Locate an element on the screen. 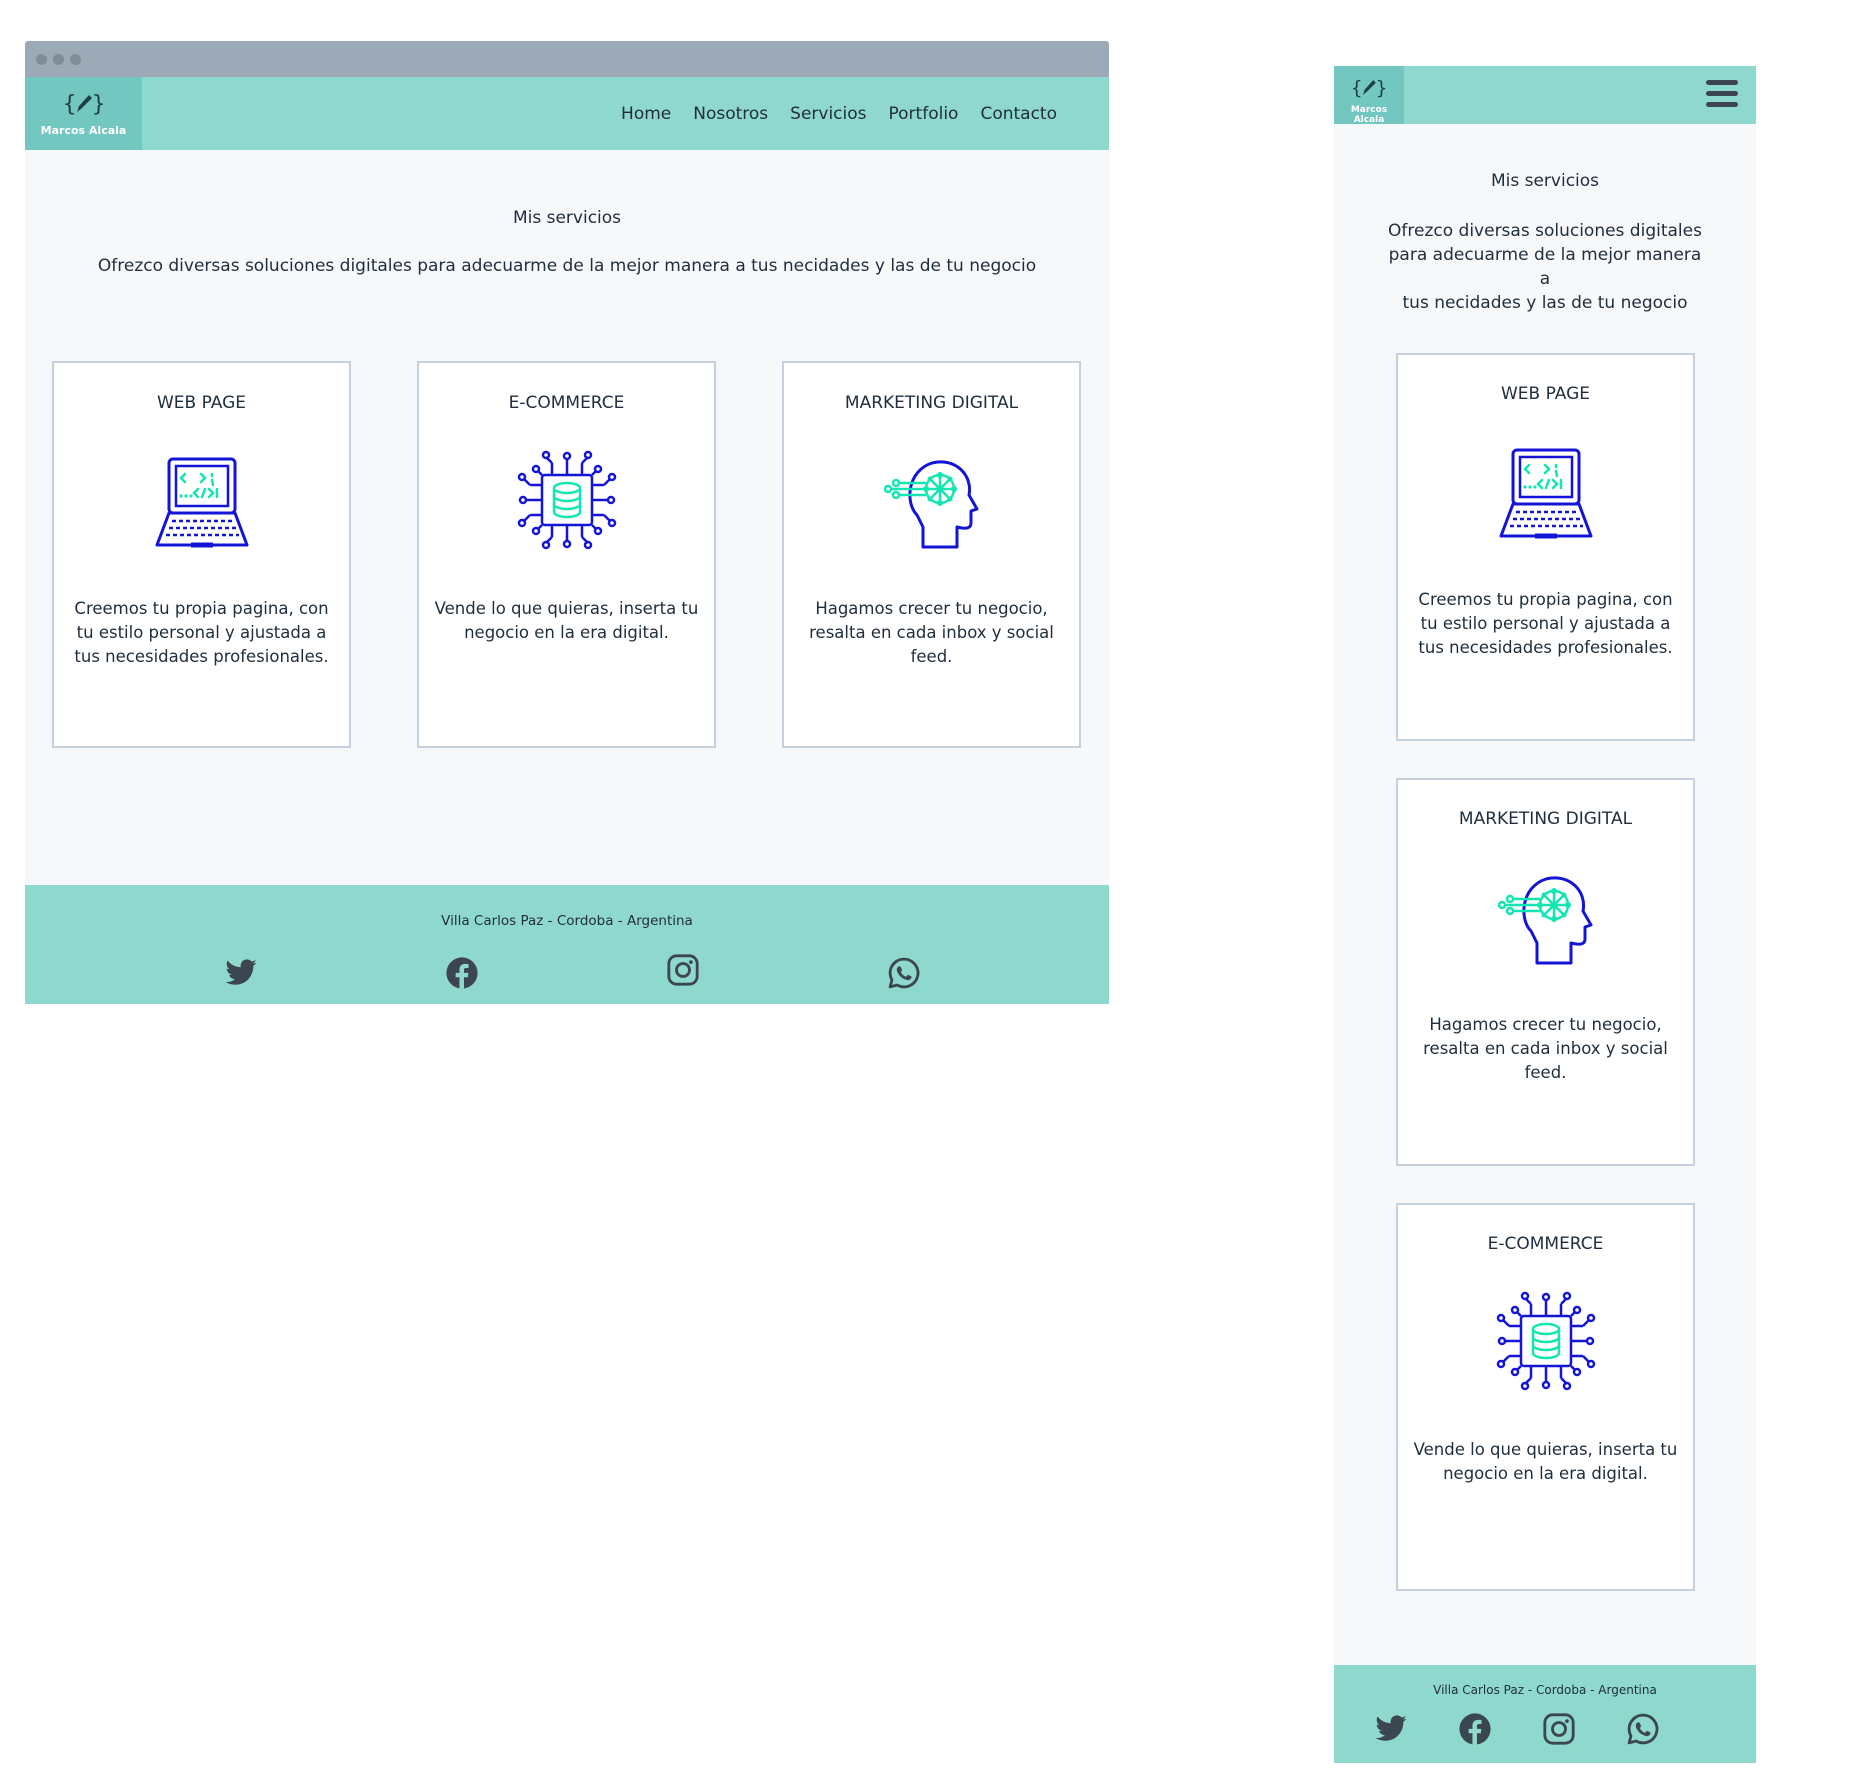 This screenshot has width=1876, height=1782. intro-line: Ofrezco diversas soluciones digitales is located at coordinates (1545, 231).